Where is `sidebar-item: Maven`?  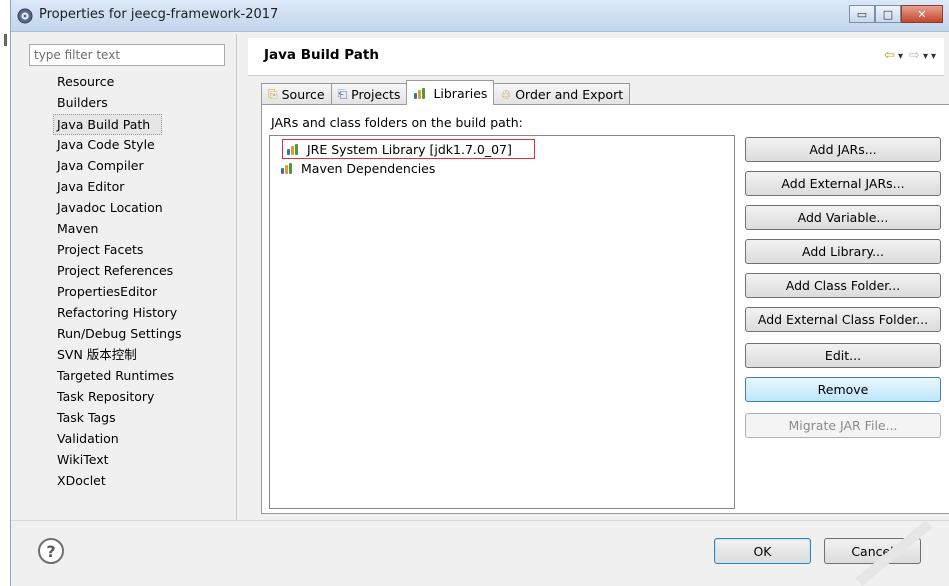
sidebar-item: Maven is located at coordinates (143, 229).